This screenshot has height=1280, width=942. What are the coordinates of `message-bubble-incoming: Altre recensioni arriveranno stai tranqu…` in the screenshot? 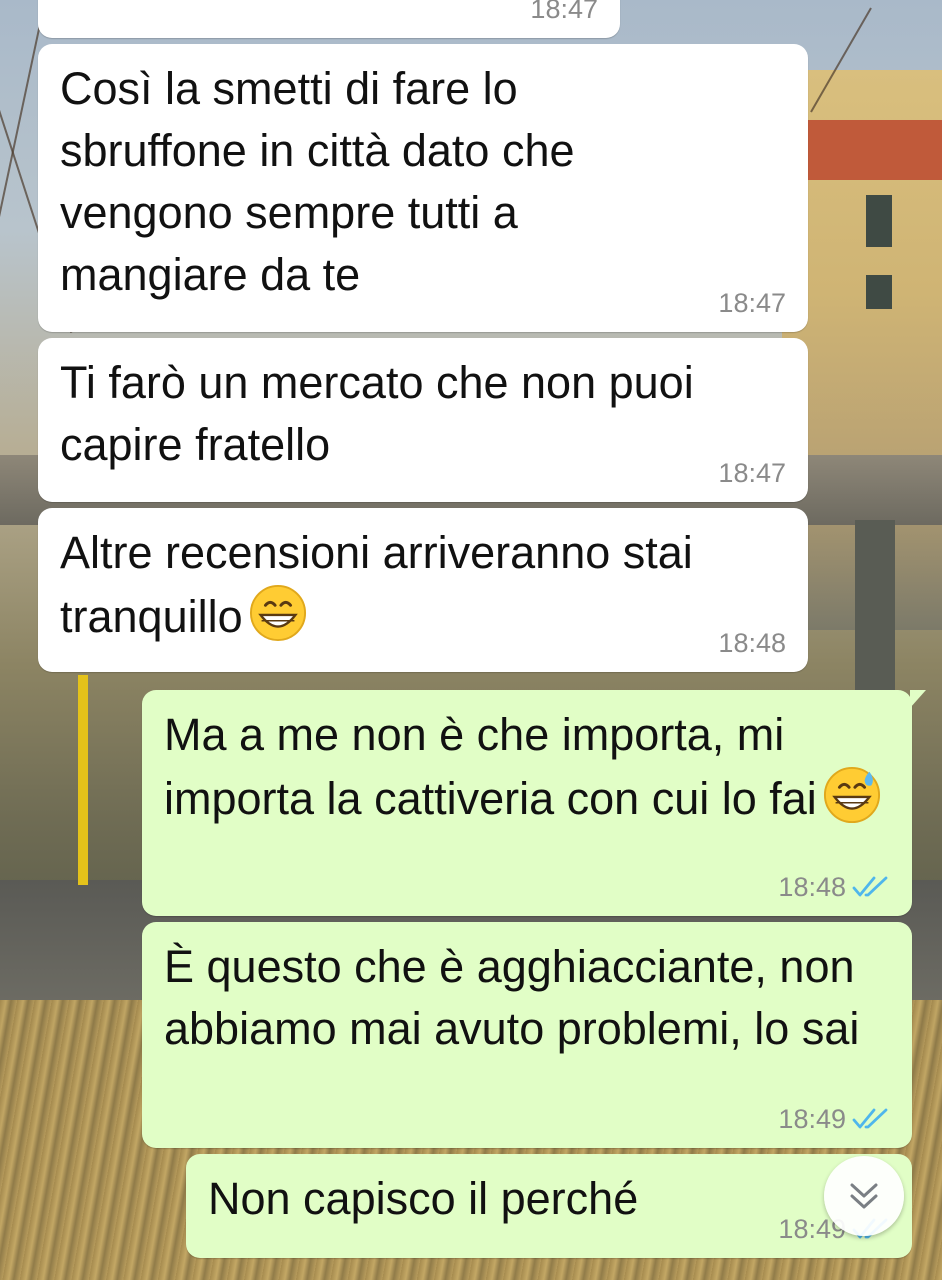 It's located at (423, 590).